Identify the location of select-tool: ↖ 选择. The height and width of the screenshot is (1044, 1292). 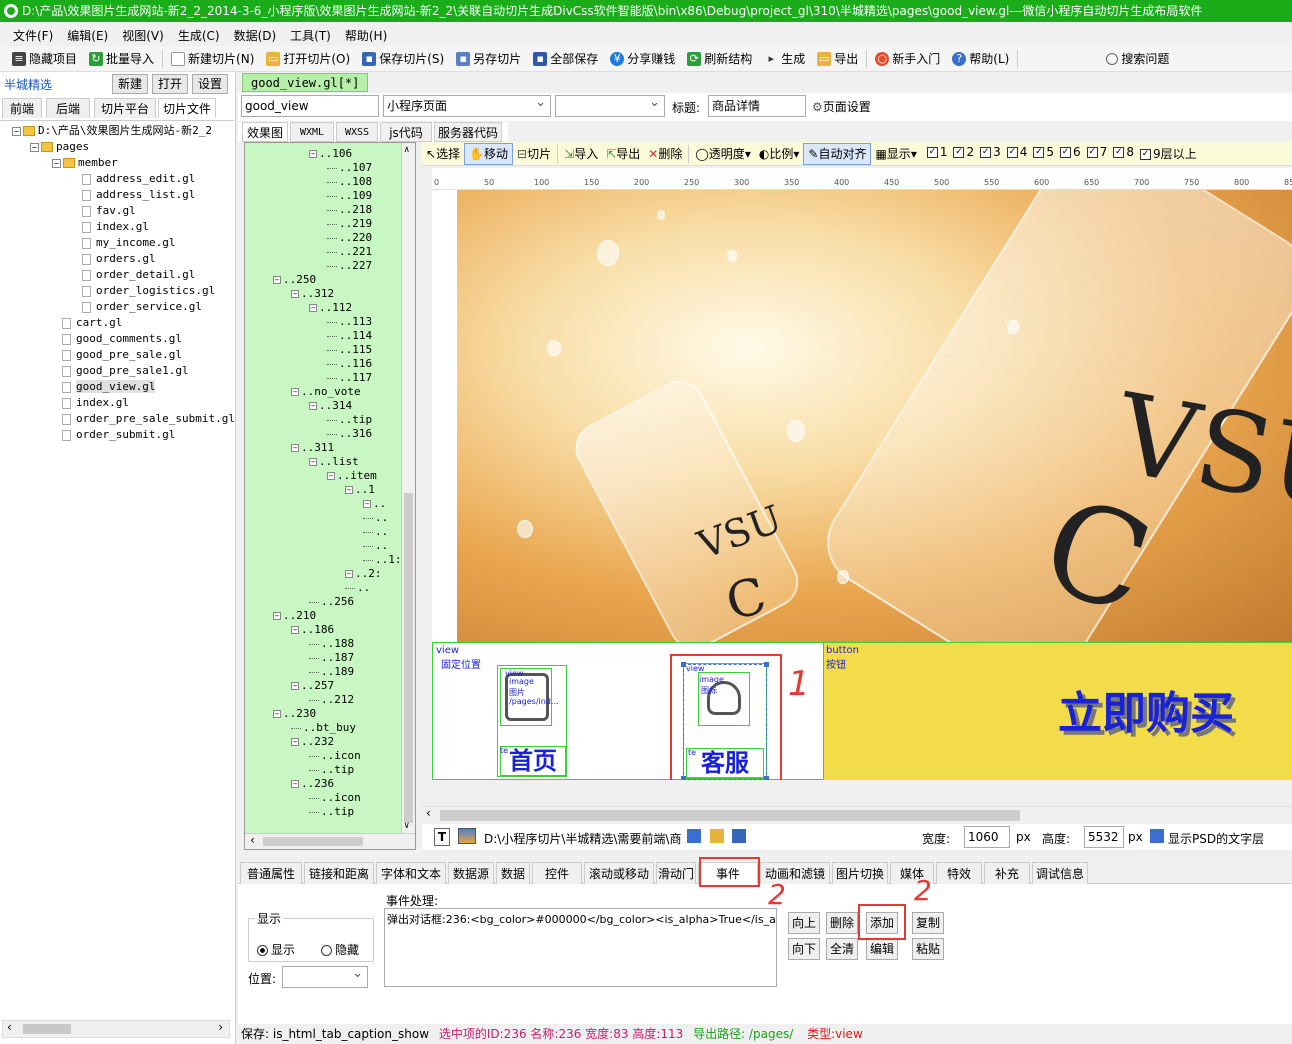
(443, 154).